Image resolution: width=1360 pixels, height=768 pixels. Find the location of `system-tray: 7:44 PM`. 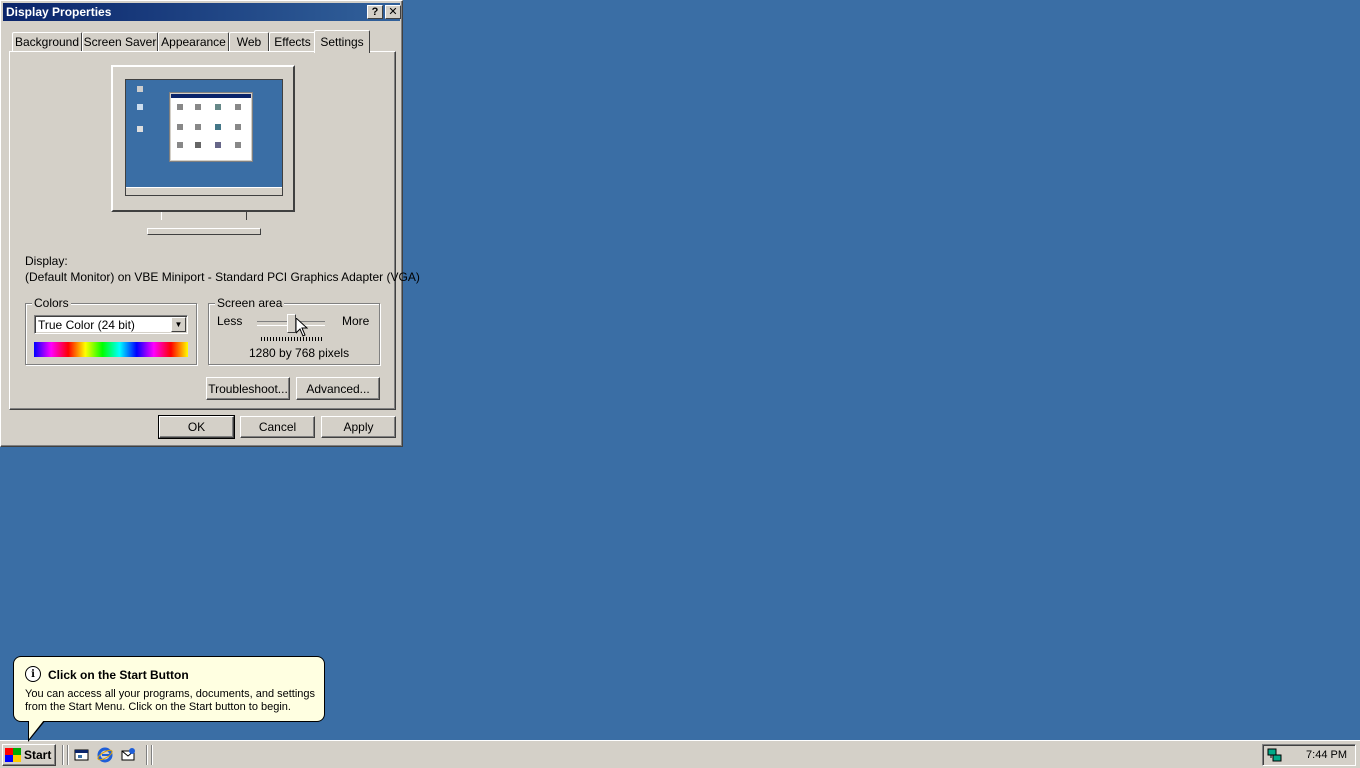

system-tray: 7:44 PM is located at coordinates (1309, 755).